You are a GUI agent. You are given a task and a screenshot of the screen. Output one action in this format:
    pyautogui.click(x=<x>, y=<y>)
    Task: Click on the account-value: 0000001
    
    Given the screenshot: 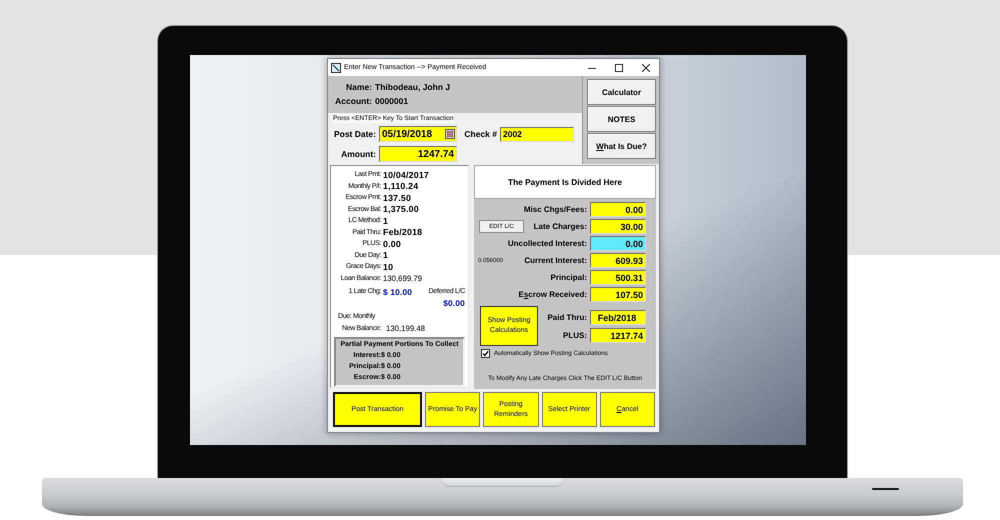 What is the action you would take?
    pyautogui.click(x=391, y=101)
    